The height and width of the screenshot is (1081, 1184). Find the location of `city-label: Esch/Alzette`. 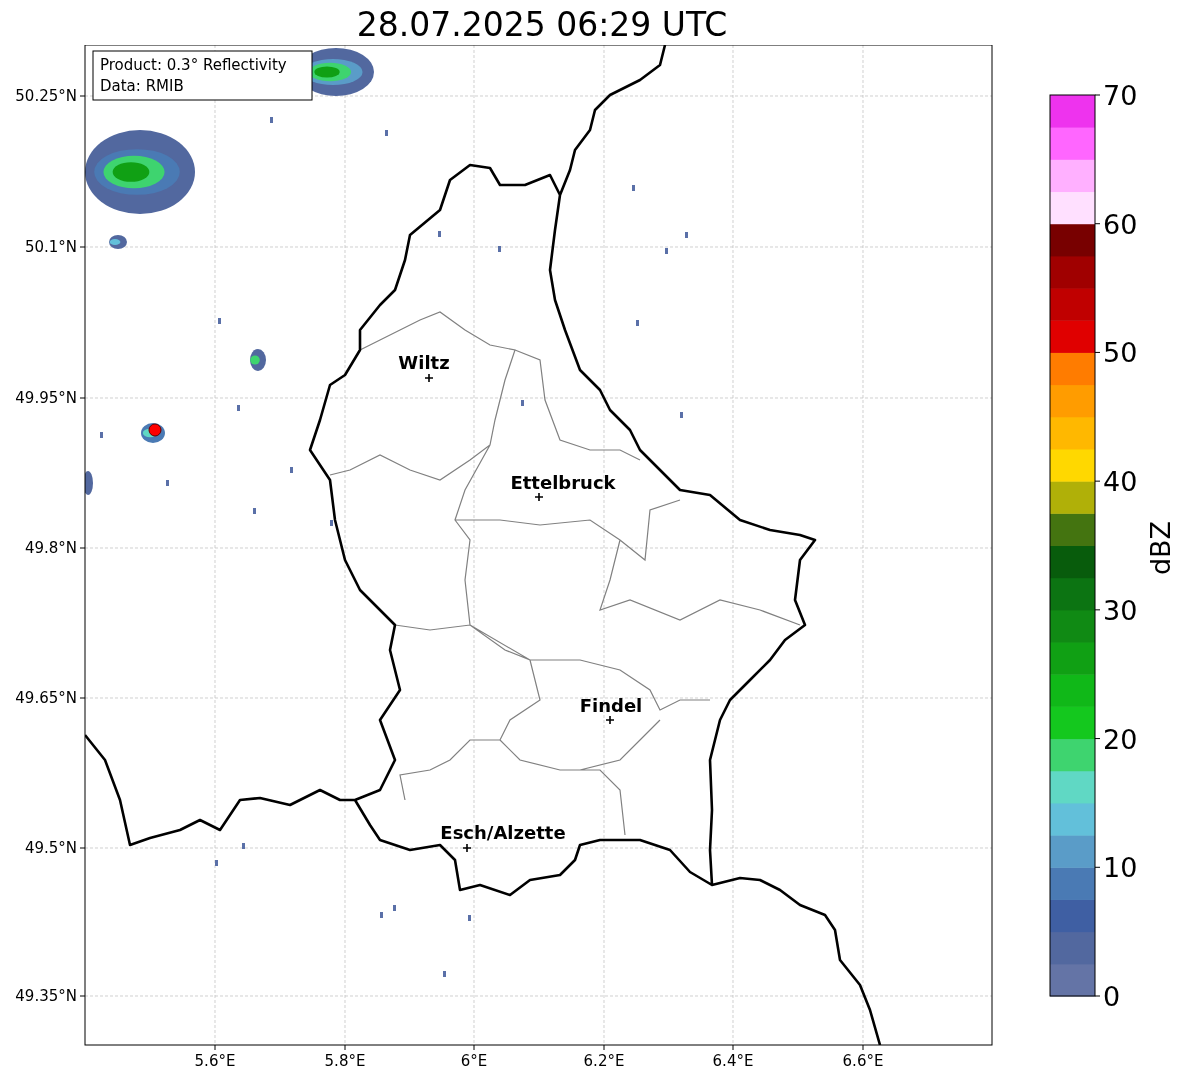

city-label: Esch/Alzette is located at coordinates (503, 832).